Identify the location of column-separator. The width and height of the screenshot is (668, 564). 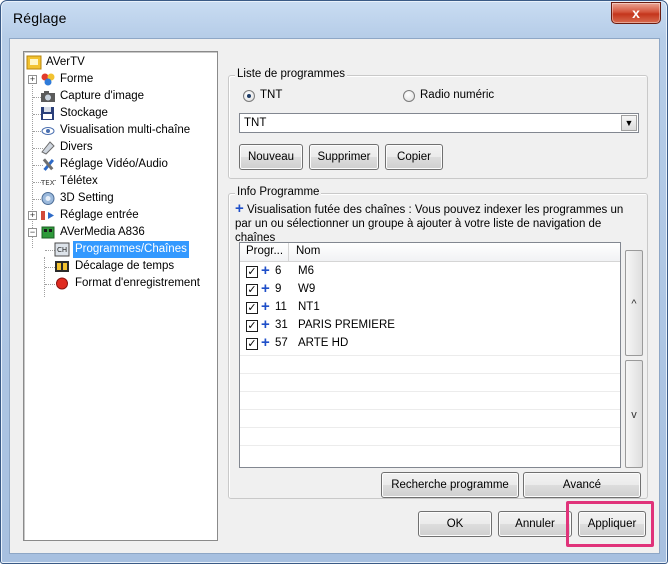
(288, 252).